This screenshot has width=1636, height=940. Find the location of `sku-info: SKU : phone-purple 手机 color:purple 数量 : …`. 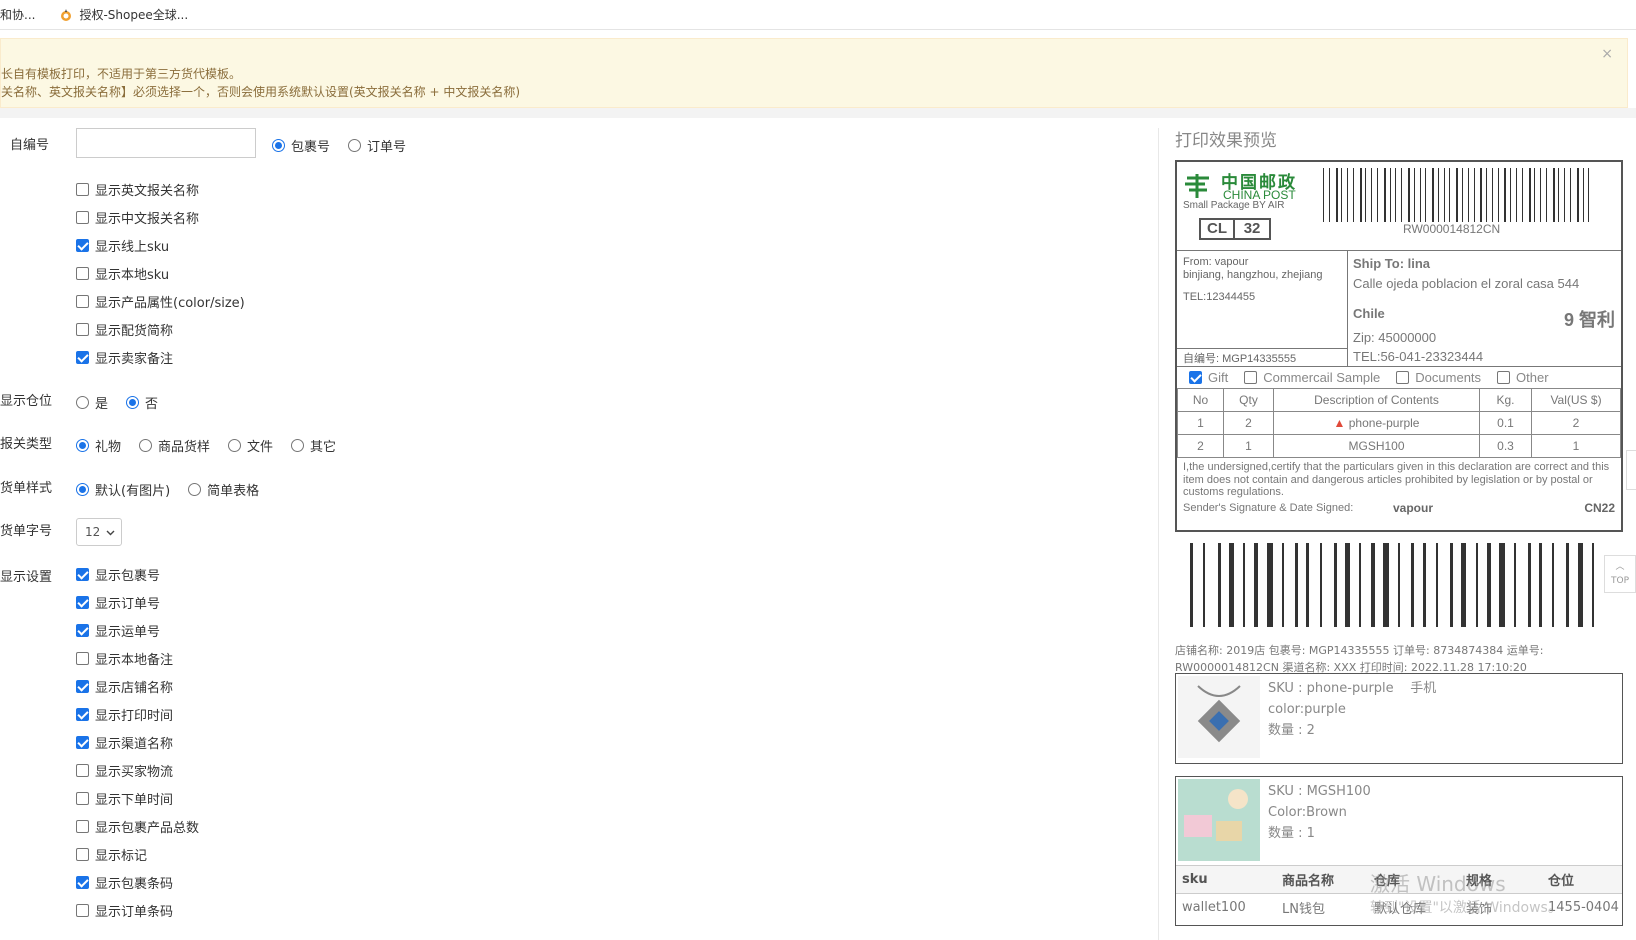

sku-info: SKU : phone-purple 手机 color:purple 数量 : … is located at coordinates (1352, 709).